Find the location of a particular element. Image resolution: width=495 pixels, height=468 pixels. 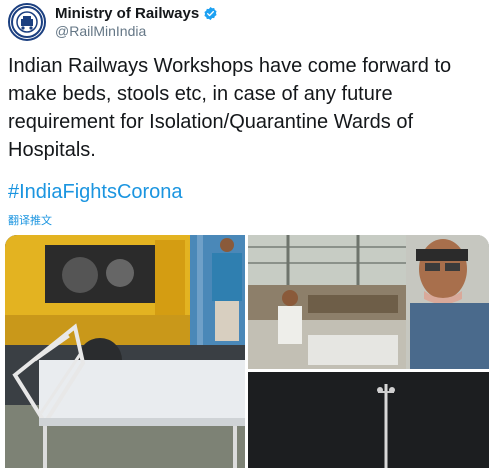

dark-pole-photo is located at coordinates (368, 420).